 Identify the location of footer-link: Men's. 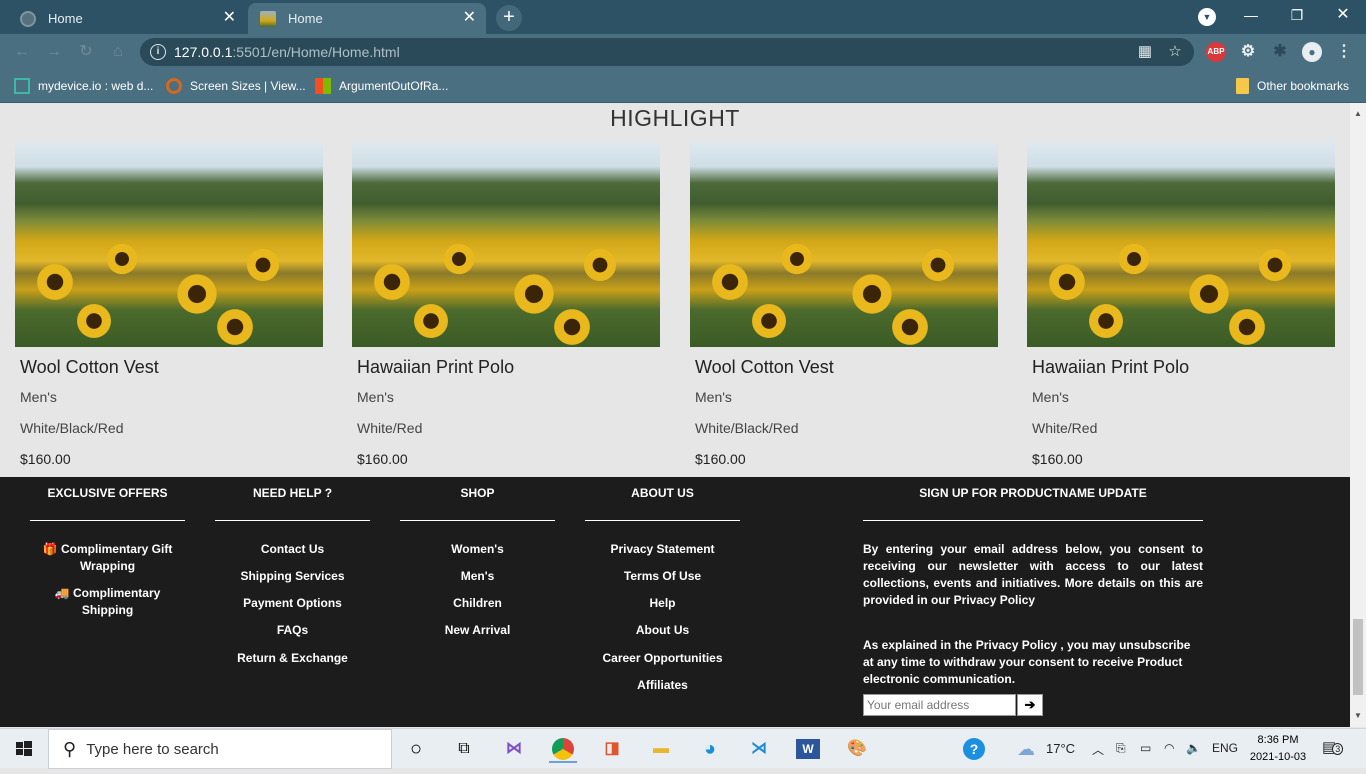
(477, 576).